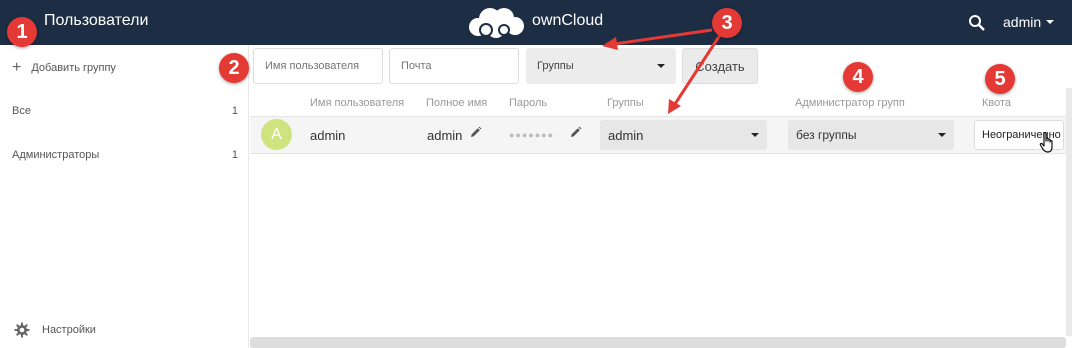 The height and width of the screenshot is (348, 1072). What do you see at coordinates (234, 68) in the screenshot?
I see `annotation-badge-2: 2` at bounding box center [234, 68].